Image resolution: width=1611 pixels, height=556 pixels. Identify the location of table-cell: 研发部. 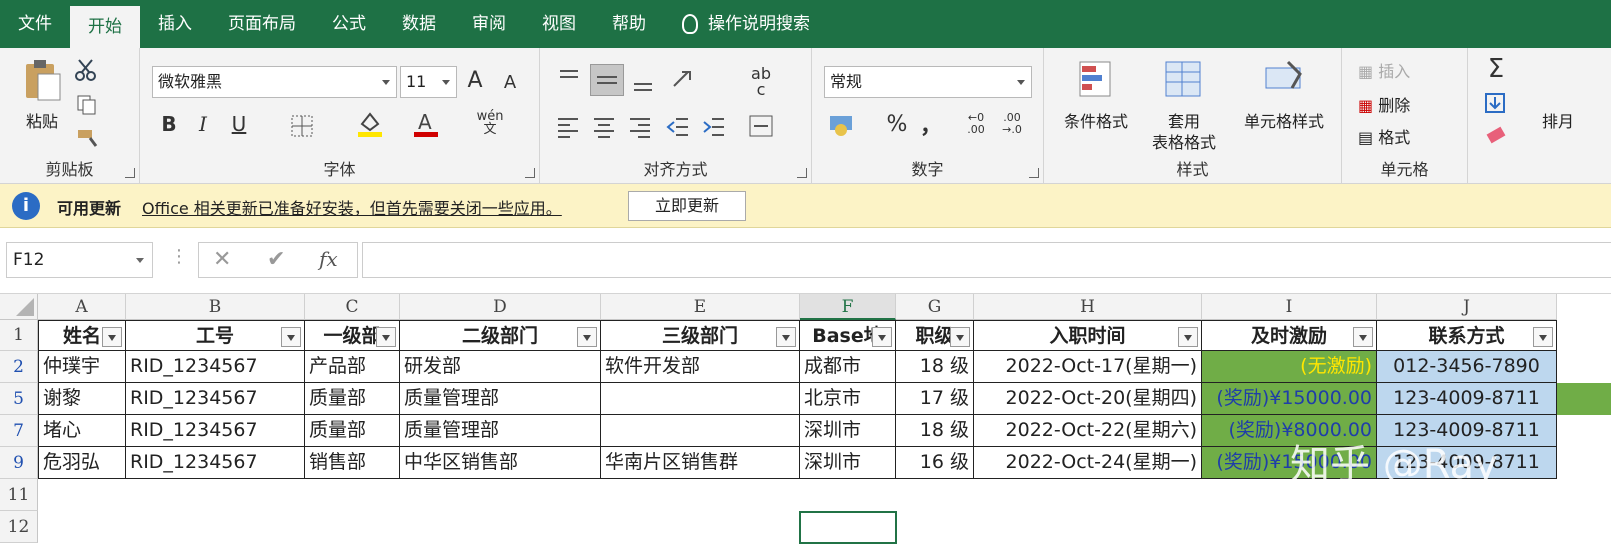
(500, 367).